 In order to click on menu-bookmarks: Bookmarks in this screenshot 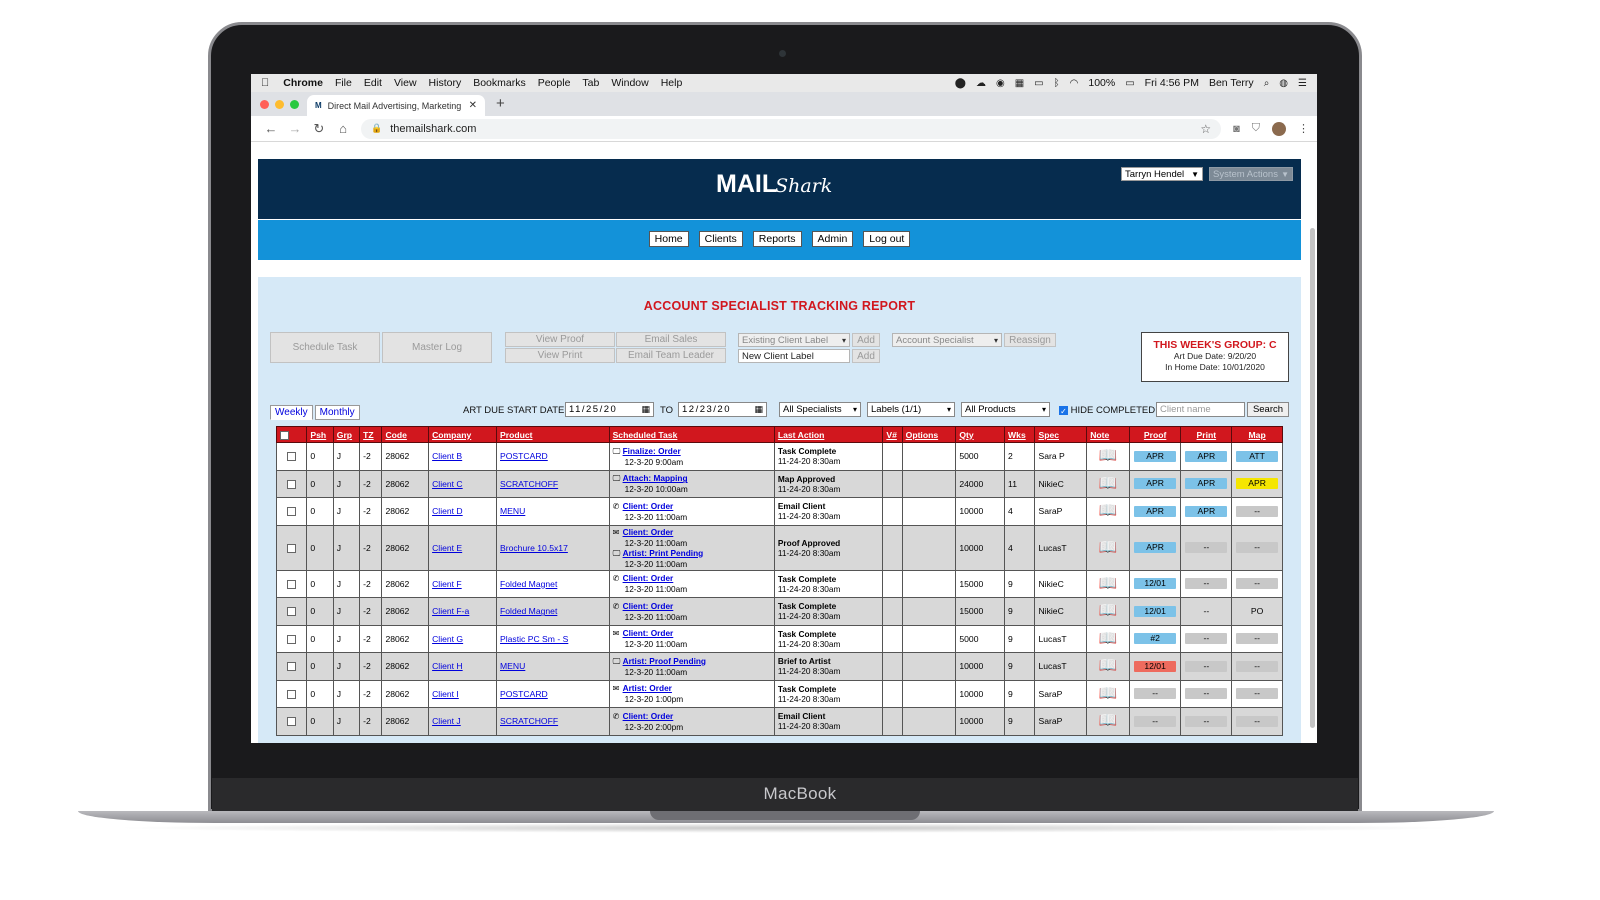, I will do `click(499, 83)`.